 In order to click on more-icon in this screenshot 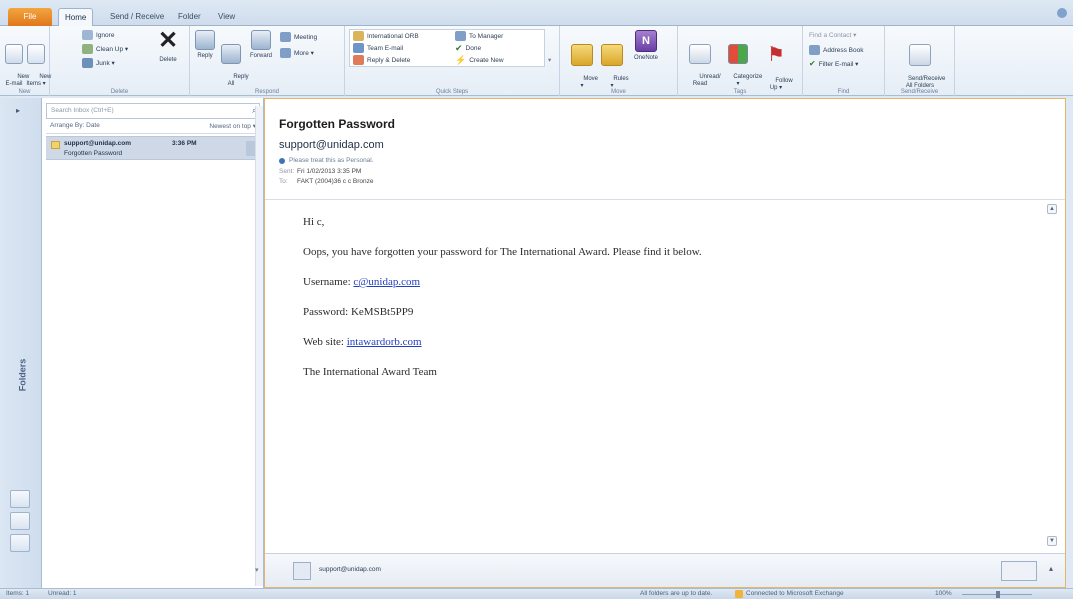, I will do `click(285, 53)`.